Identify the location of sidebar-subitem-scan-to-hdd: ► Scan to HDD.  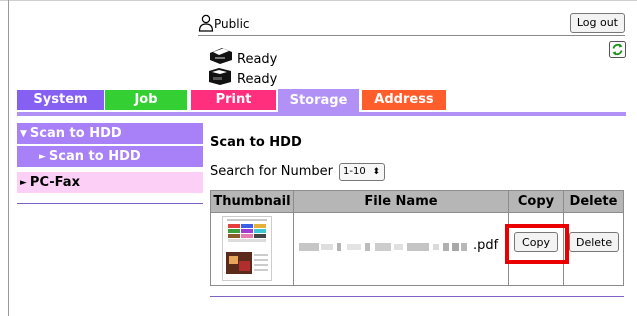
(110, 156).